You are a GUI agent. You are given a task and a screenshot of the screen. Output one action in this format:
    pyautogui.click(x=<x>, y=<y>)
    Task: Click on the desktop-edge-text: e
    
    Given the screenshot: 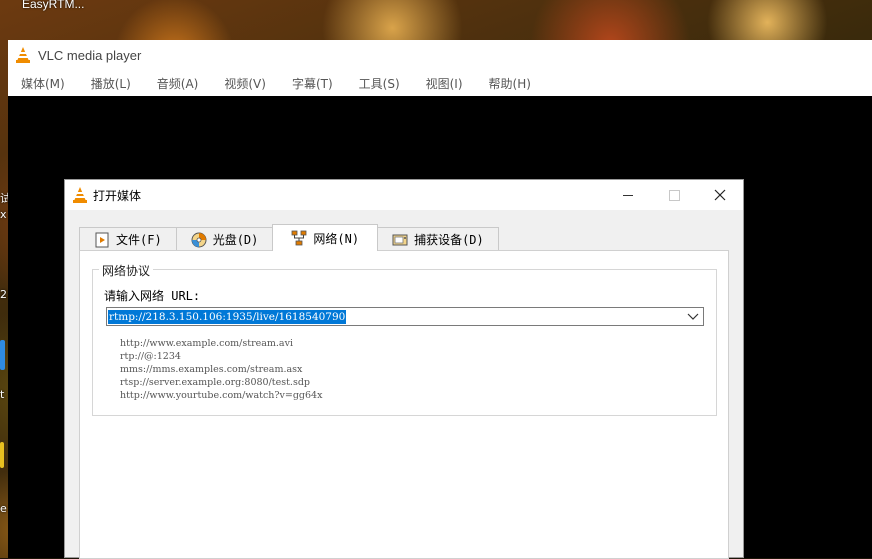 What is the action you would take?
    pyautogui.click(x=3, y=508)
    